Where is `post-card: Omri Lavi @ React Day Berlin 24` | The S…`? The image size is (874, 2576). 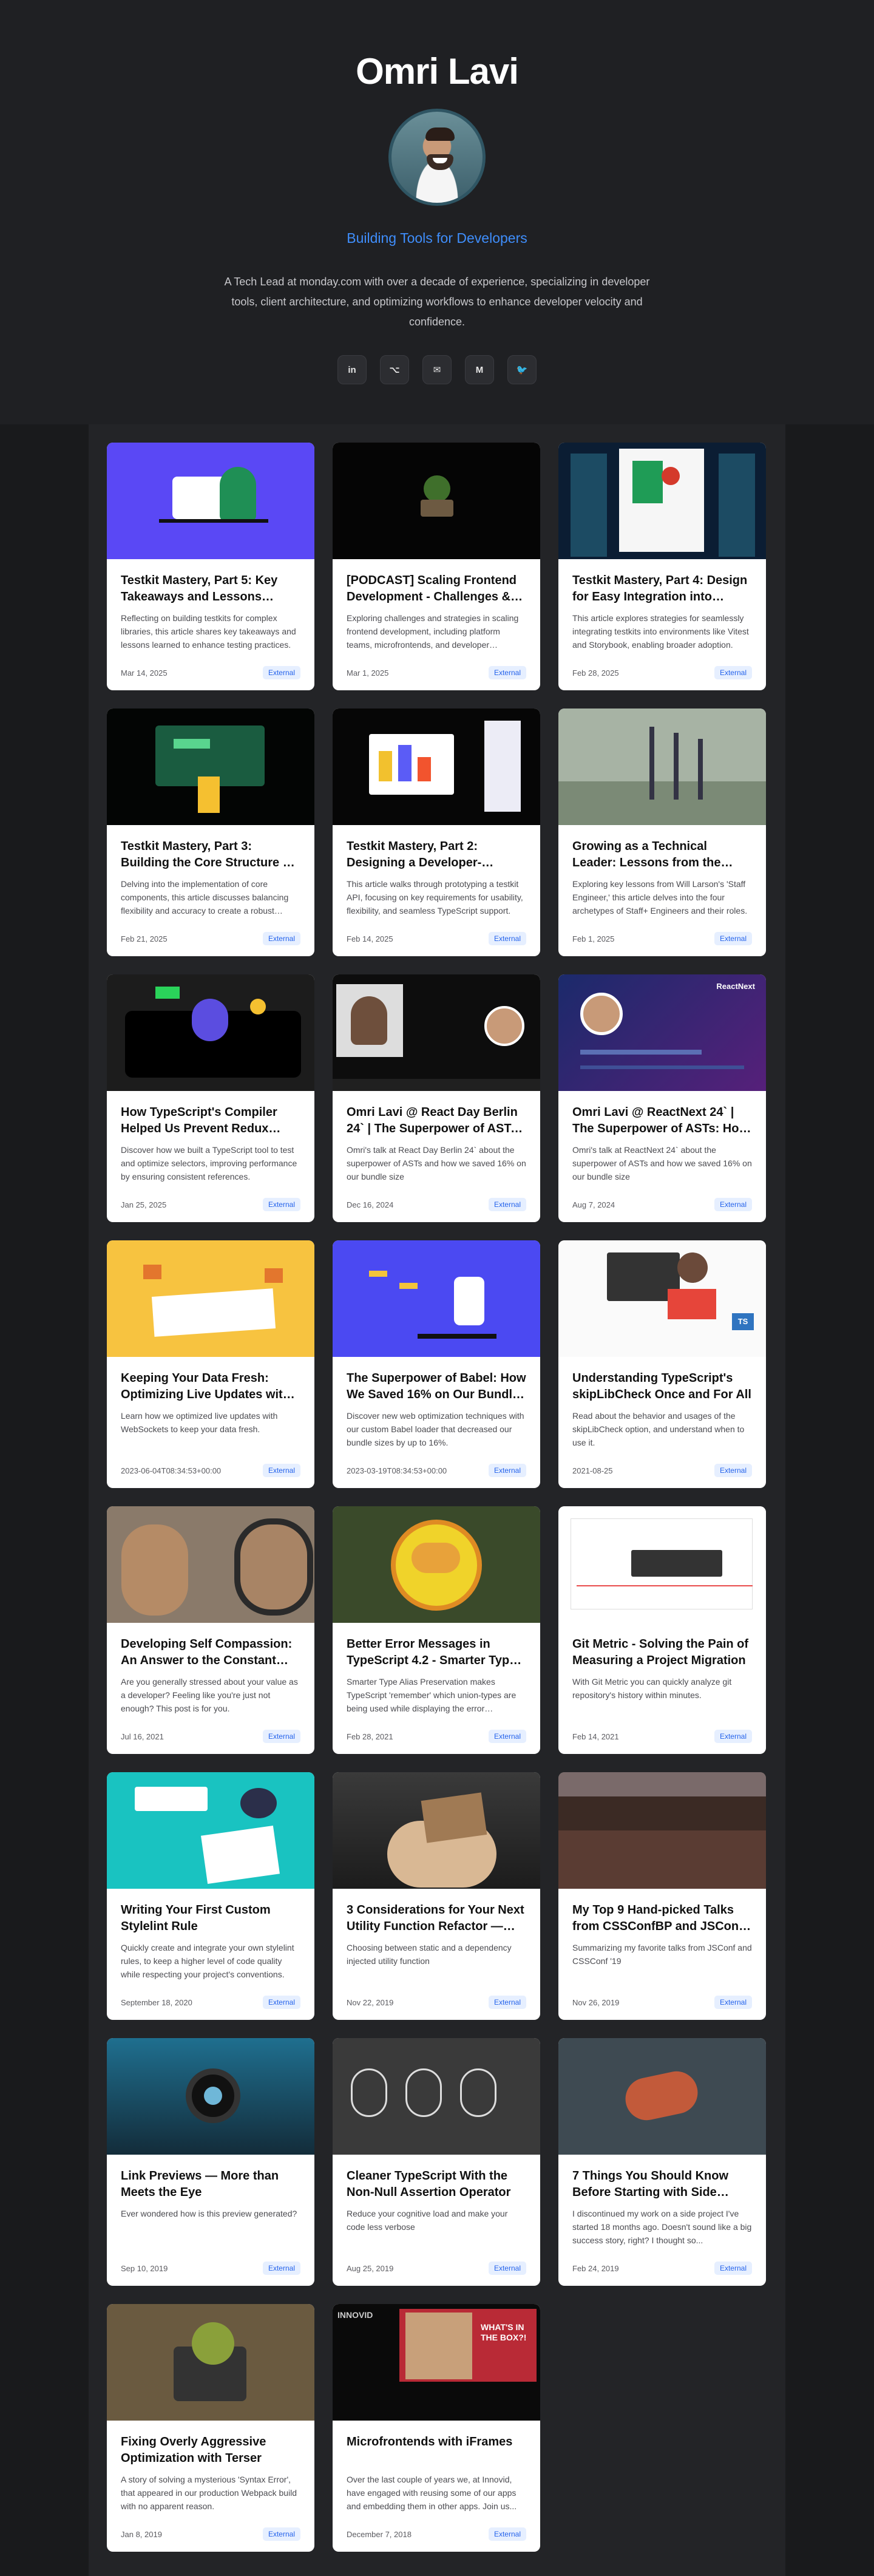 post-card: Omri Lavi @ React Day Berlin 24` | The S… is located at coordinates (436, 1098).